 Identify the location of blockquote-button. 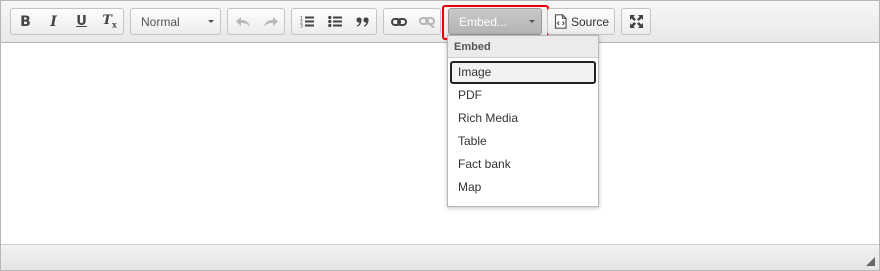
(362, 21).